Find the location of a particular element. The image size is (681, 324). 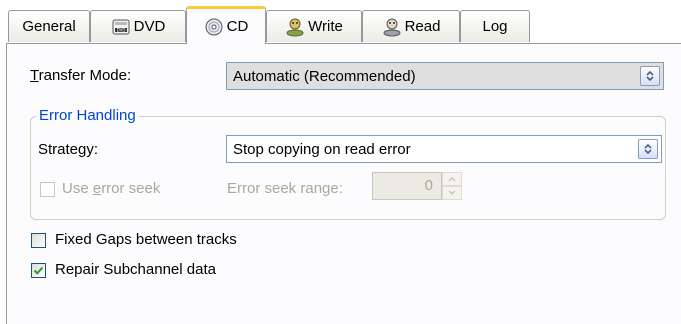

write-person-icon is located at coordinates (295, 27).